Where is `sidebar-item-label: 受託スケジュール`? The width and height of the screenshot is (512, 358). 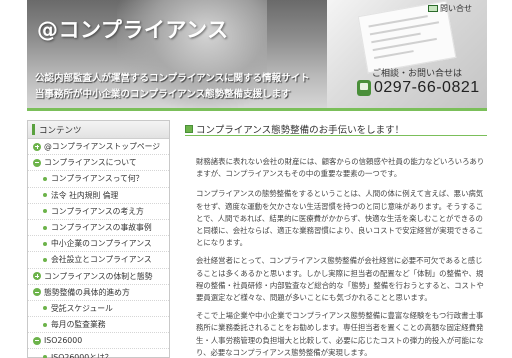 sidebar-item-label: 受託スケジュール is located at coordinates (82, 308).